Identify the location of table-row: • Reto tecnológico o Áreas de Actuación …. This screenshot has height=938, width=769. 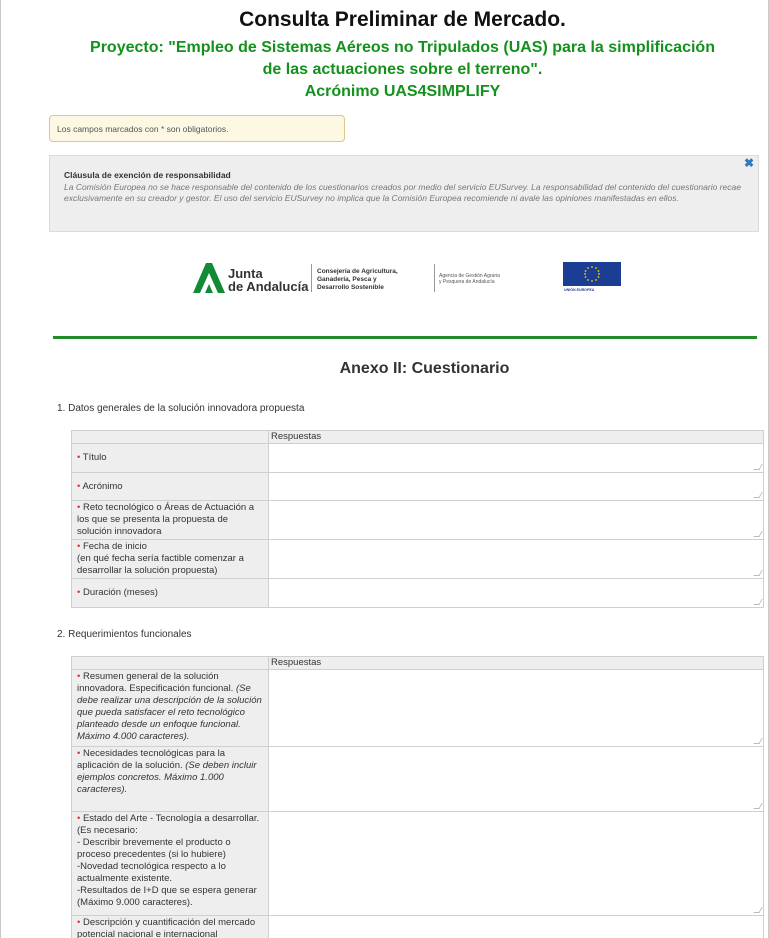
(417, 520).